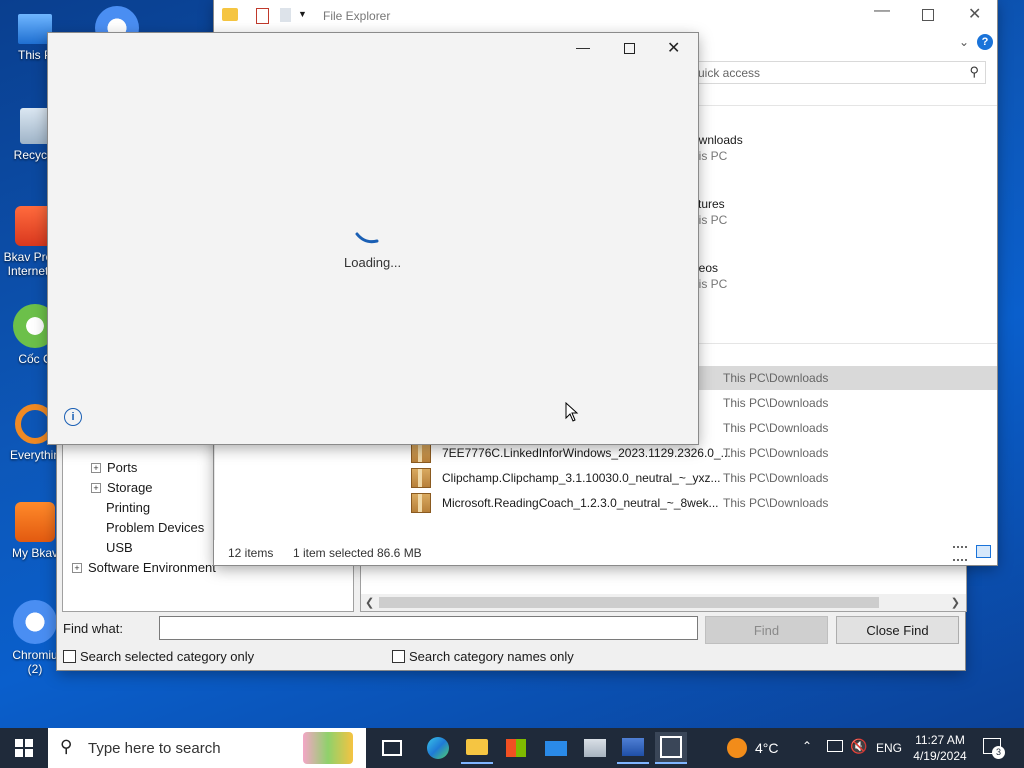 This screenshot has height=768, width=1024. What do you see at coordinates (483, 656) in the screenshot?
I see `search-category-names-checkbox: Search category names only` at bounding box center [483, 656].